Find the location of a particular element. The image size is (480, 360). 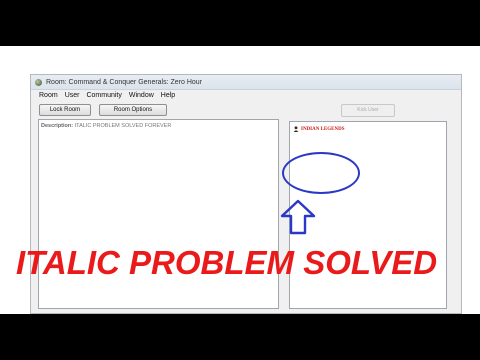

menu-room: Room is located at coordinates (48, 95).